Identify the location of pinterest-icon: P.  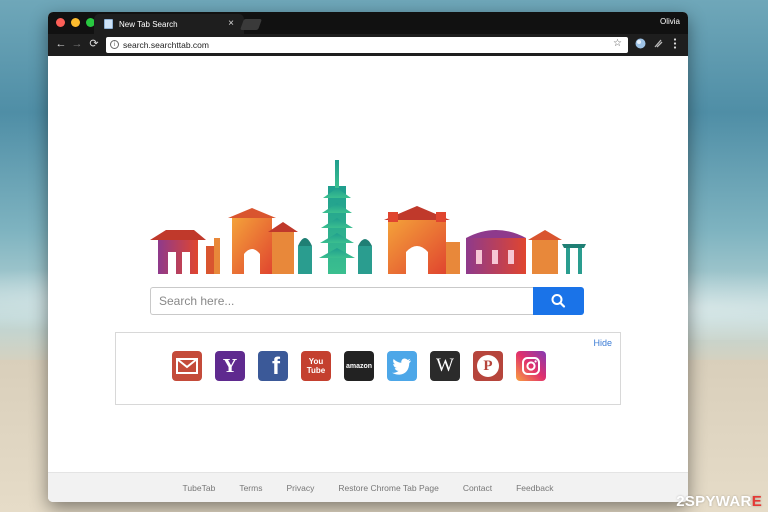
(488, 366).